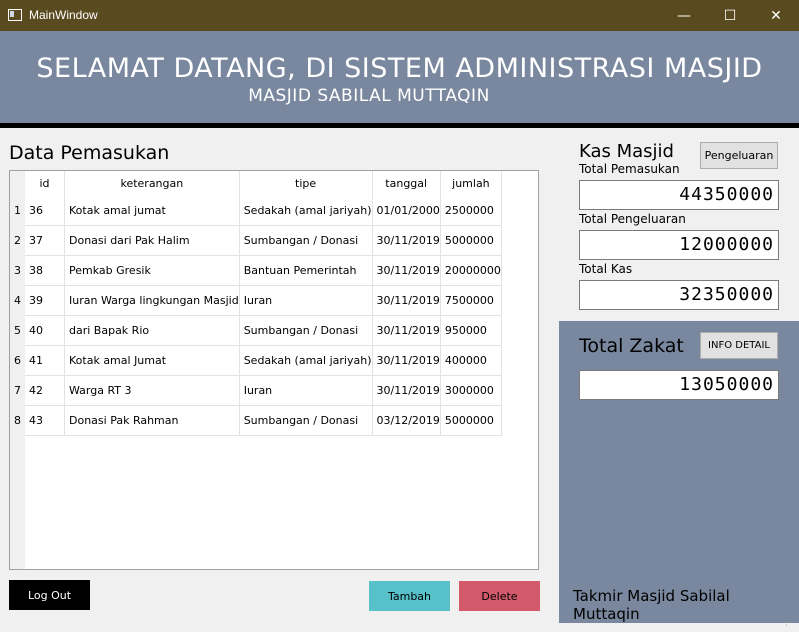  I want to click on column-header-keterangan: keterangan, so click(152, 183).